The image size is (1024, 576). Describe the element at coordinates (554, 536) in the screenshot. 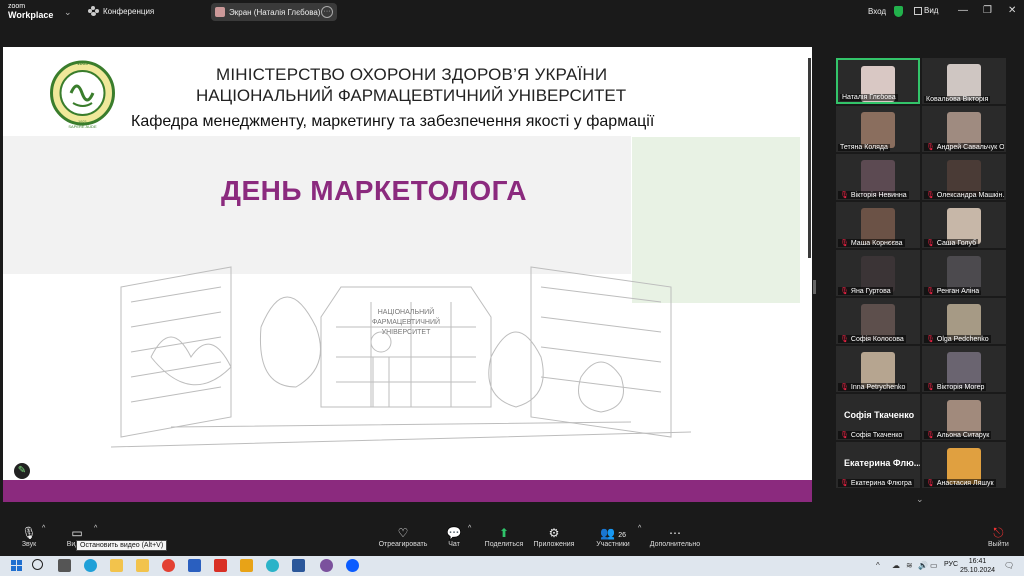

I see `apps-button: ⚙ Приложения` at that location.